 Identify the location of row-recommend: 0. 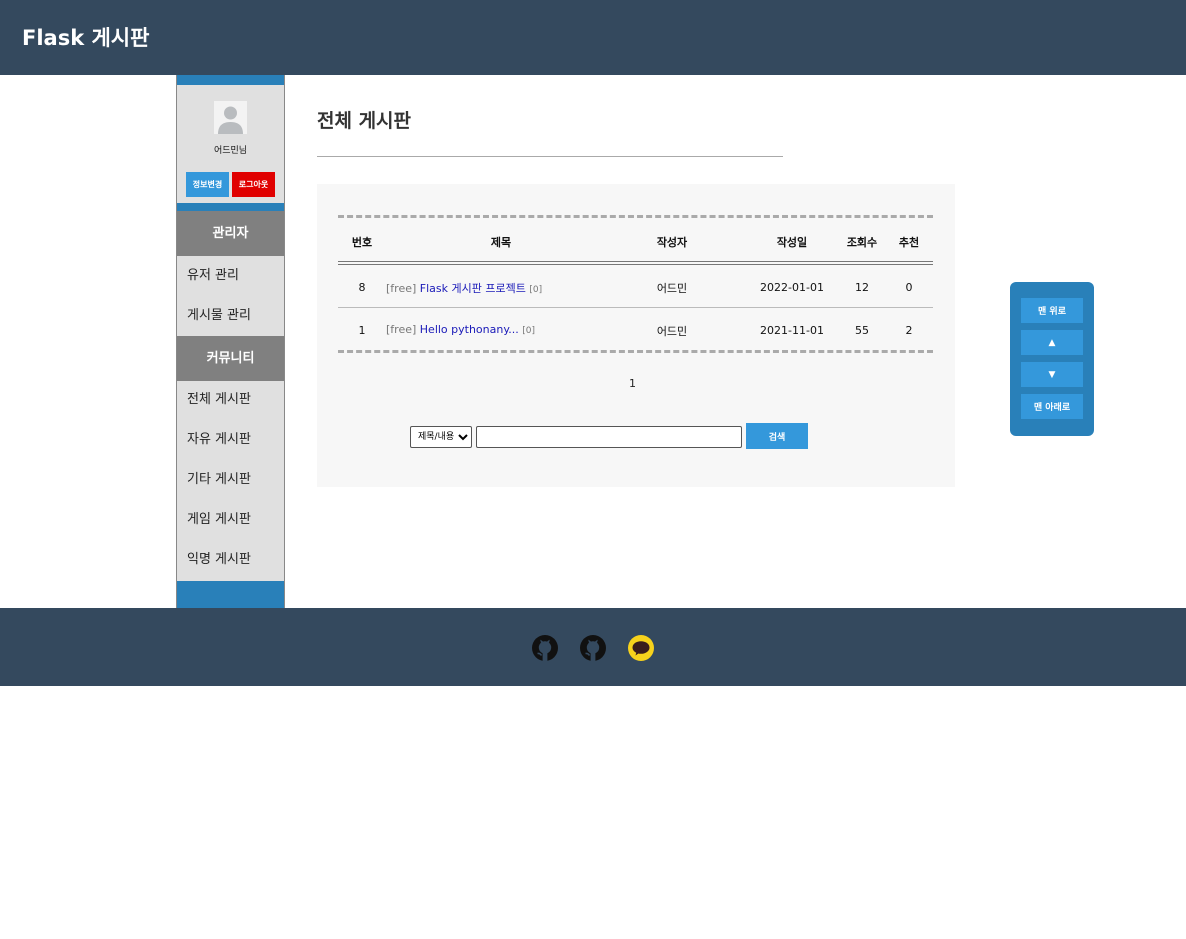
(909, 287).